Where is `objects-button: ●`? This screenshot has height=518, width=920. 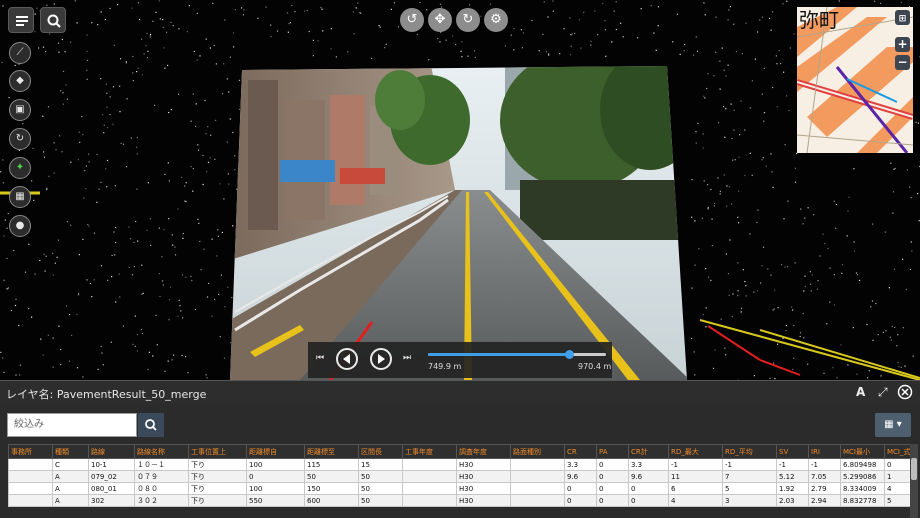 objects-button: ● is located at coordinates (20, 226).